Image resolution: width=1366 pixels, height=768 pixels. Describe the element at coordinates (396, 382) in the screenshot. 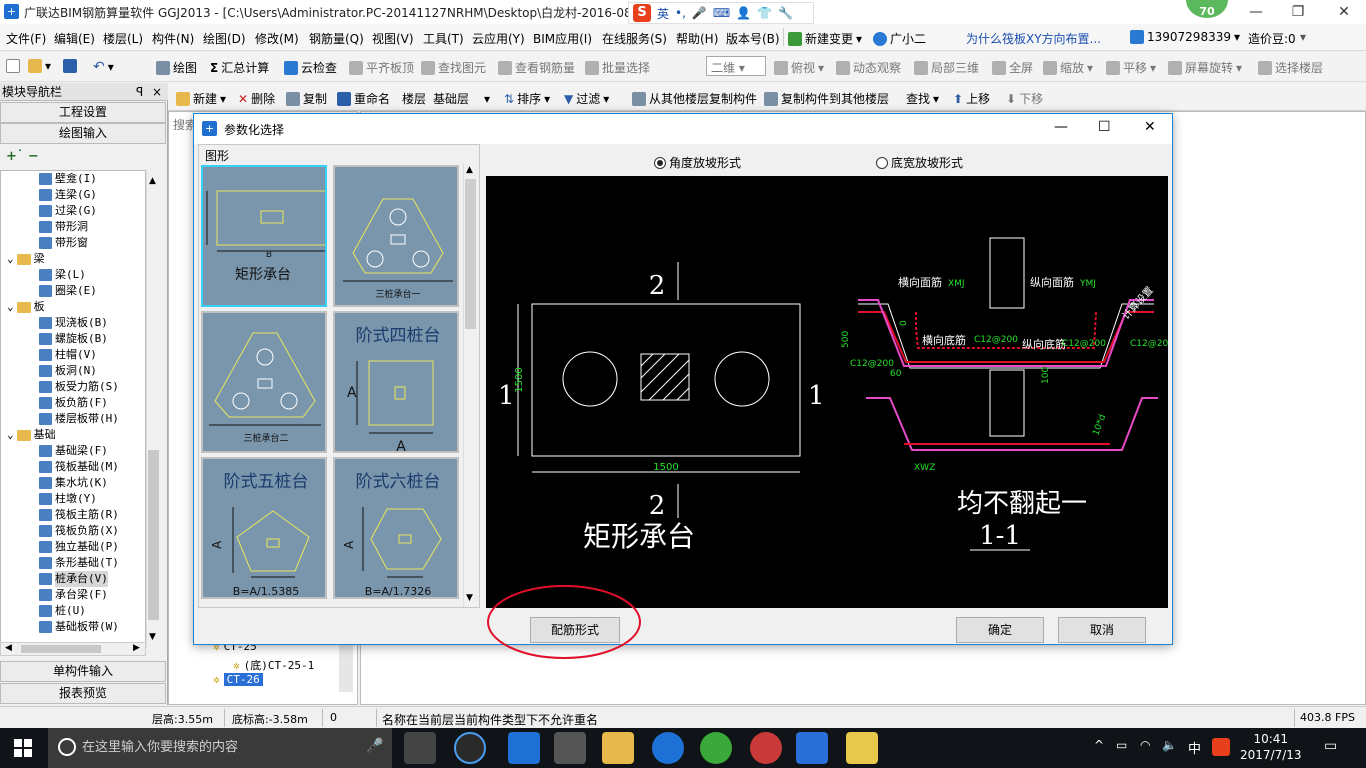

I see `shape-step-four: 阶式四桩台 A A` at that location.